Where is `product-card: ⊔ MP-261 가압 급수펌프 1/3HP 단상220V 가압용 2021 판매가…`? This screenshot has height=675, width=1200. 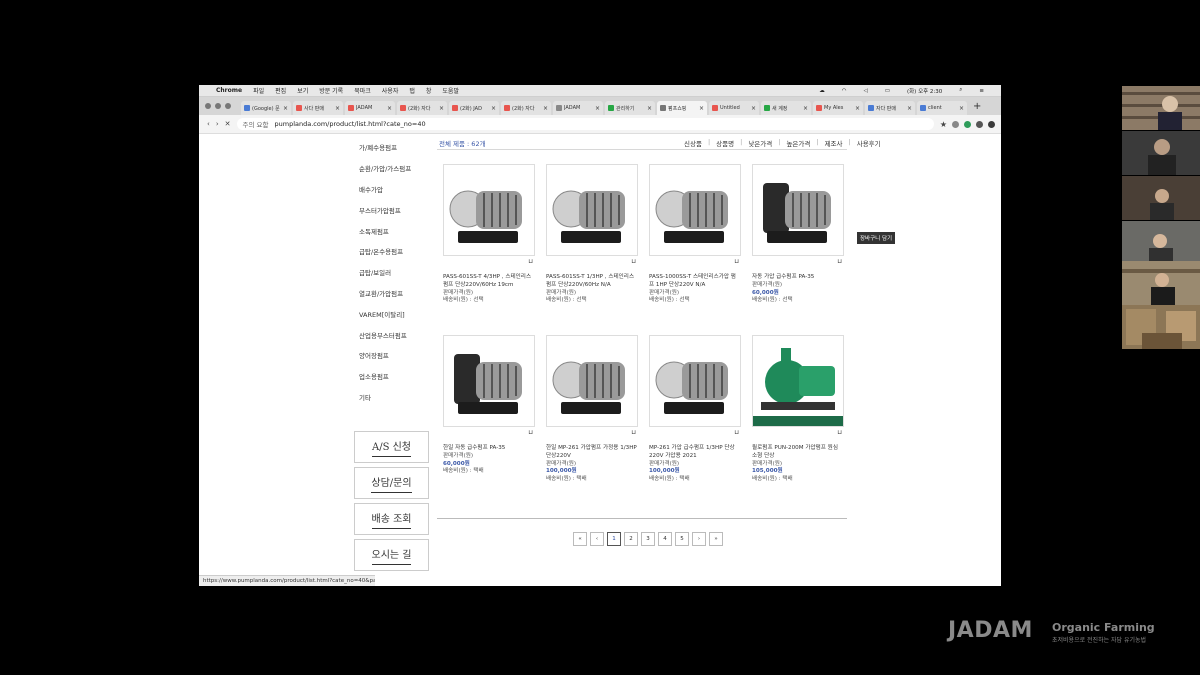
product-card: ⊔ MP-261 가압 급수펌프 1/3HP 단상220V 가압용 2021 판매가… is located at coordinates (695, 409).